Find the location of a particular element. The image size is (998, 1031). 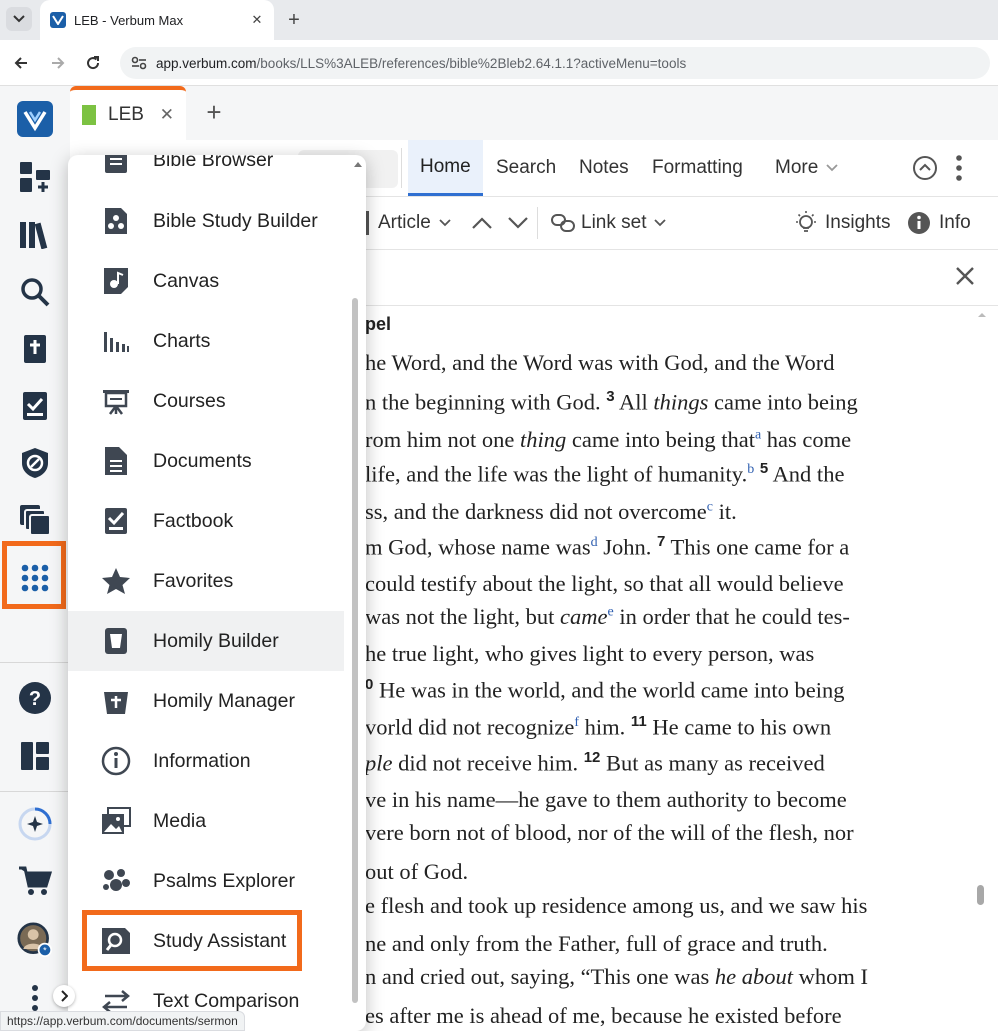

italic-word: thing is located at coordinates (543, 439).